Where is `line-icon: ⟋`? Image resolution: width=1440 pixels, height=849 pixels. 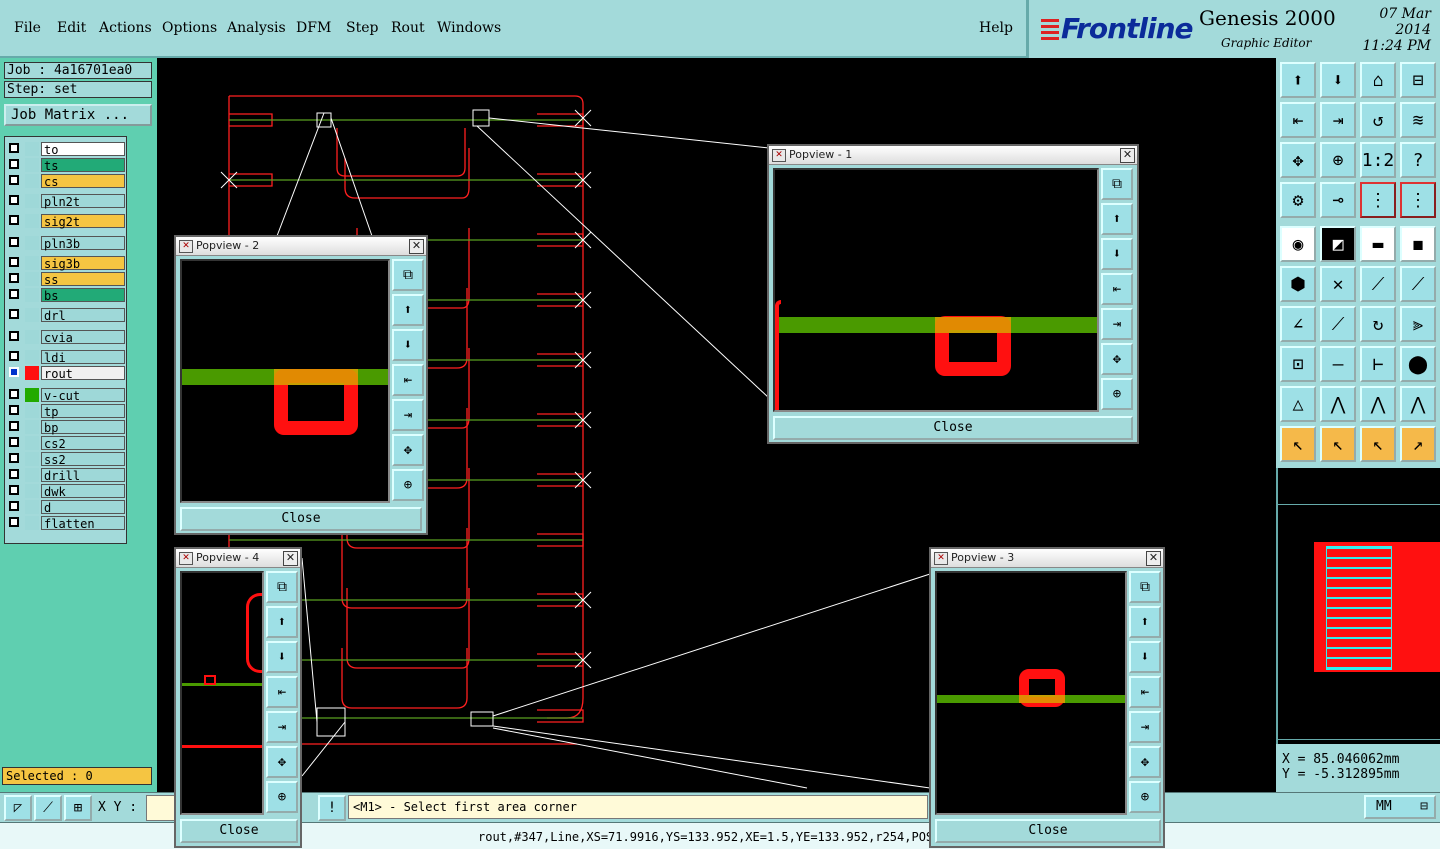
line-icon: ⟋ is located at coordinates (1378, 284).